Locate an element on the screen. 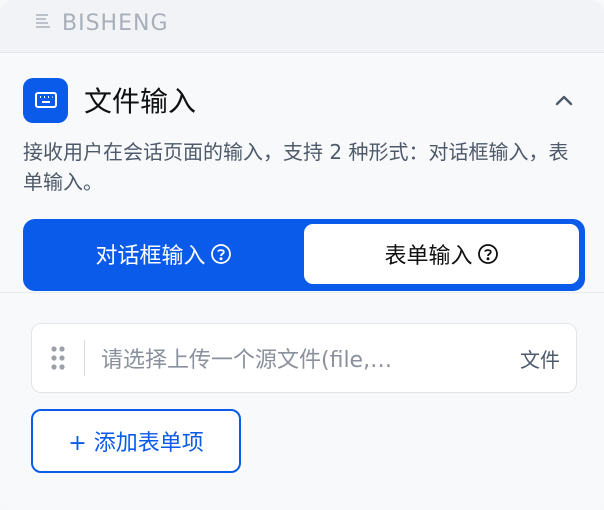  tab-label: 对话框输入 is located at coordinates (150, 256).